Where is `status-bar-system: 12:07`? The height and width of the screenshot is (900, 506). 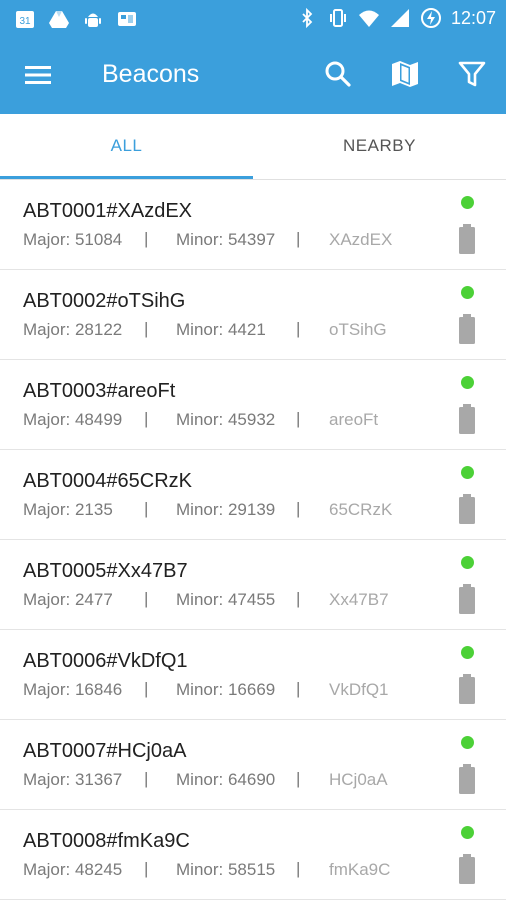 status-bar-system: 12:07 is located at coordinates (396, 18).